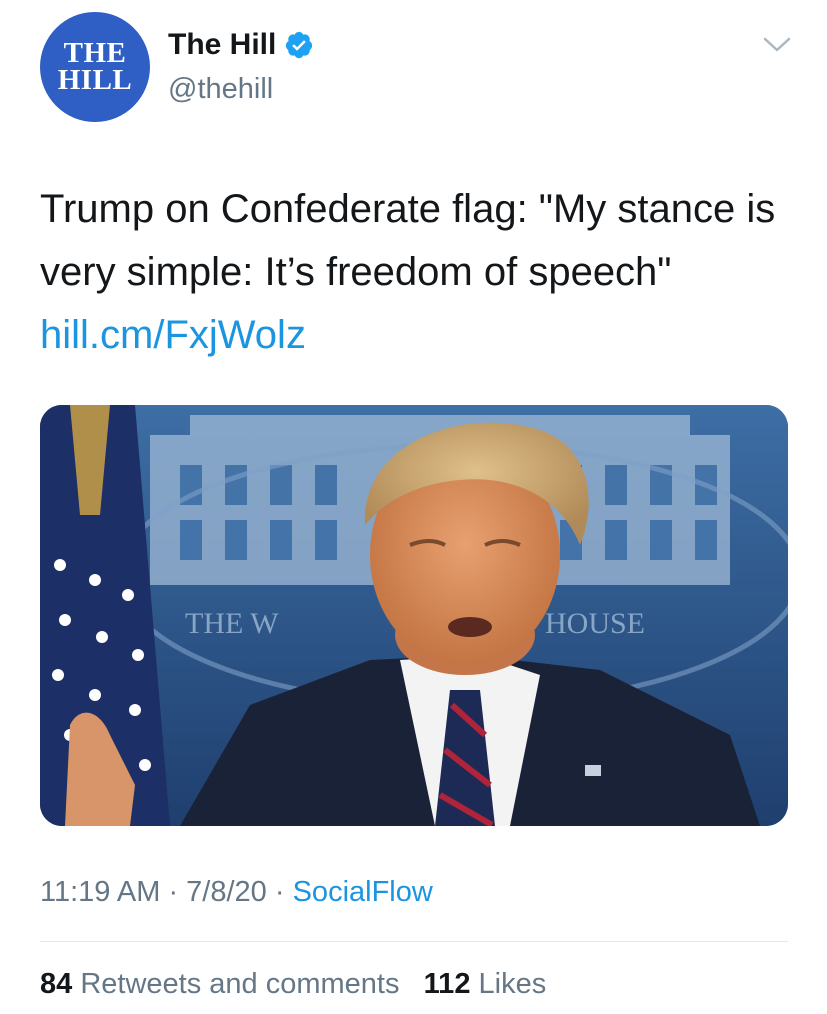 The width and height of the screenshot is (827, 1014). I want to click on divider, so click(414, 941).